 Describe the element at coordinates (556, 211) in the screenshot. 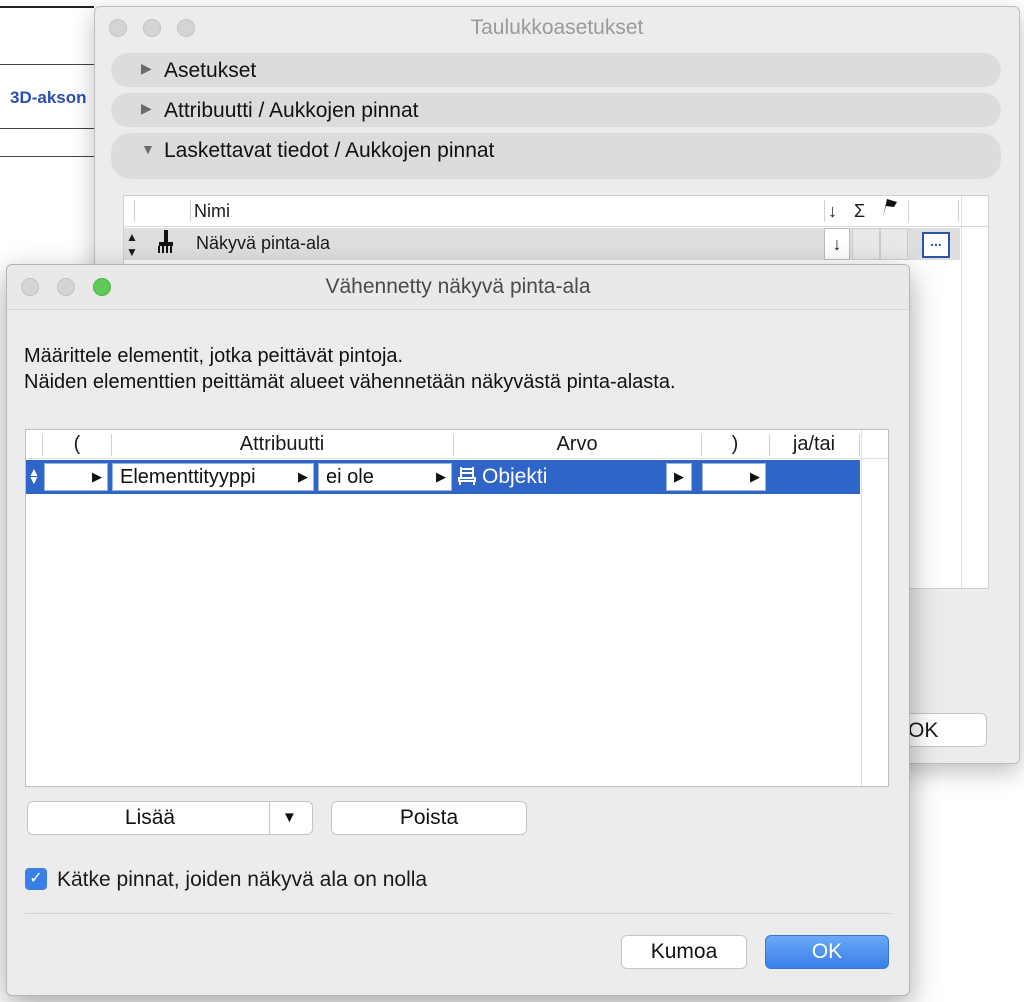

I see `table-header: Nimi ↓ Σ` at that location.